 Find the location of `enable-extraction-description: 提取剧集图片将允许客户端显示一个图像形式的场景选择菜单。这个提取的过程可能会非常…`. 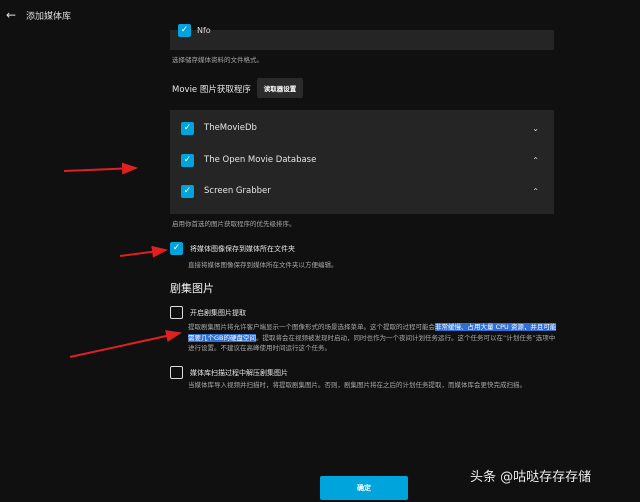

enable-extraction-description: 提取剧集图片将允许客户端显示一个图像形式的场景选择菜单。这个提取的过程可能会非常… is located at coordinates (374, 338).